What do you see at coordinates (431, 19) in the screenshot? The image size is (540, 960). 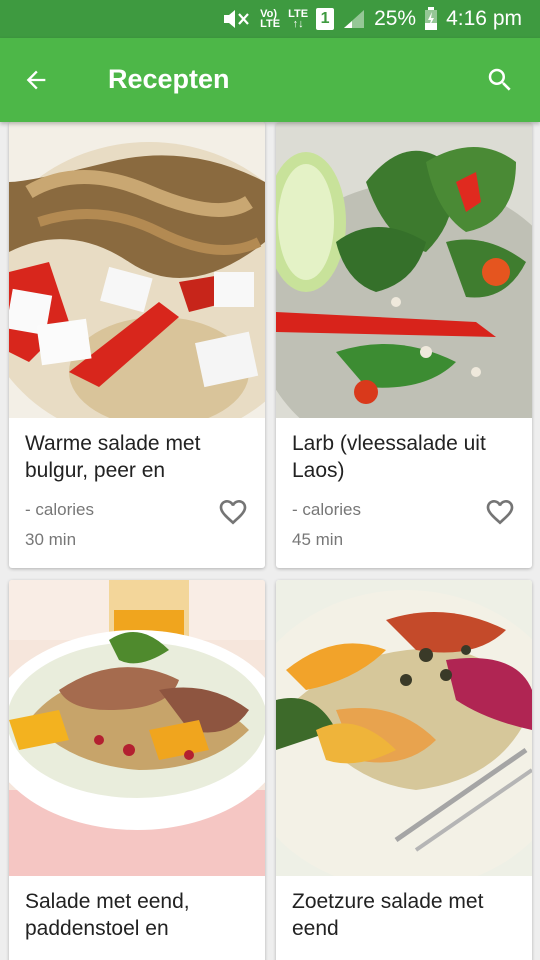 I see `battery-charging-icon` at bounding box center [431, 19].